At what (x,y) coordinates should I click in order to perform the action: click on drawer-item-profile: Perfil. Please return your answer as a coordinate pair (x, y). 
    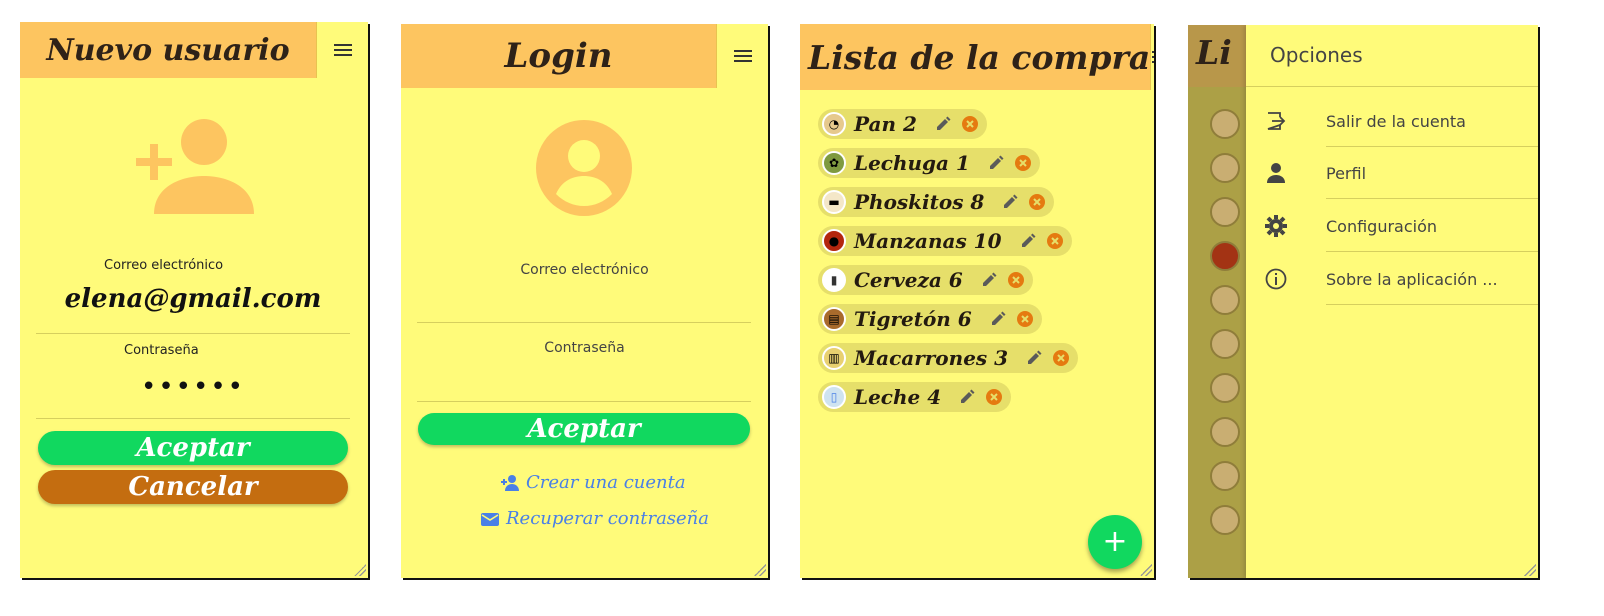
    Looking at the image, I should click on (1392, 173).